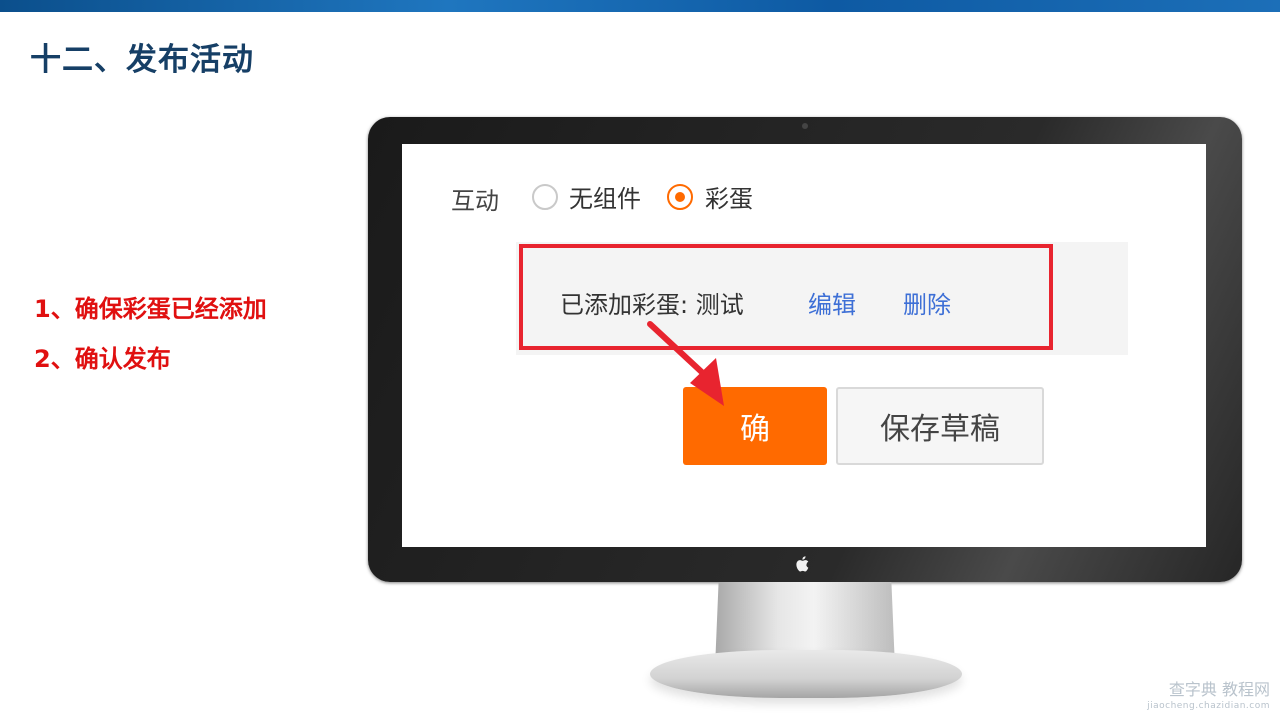  Describe the element at coordinates (545, 197) in the screenshot. I see `radio-no-component` at that location.